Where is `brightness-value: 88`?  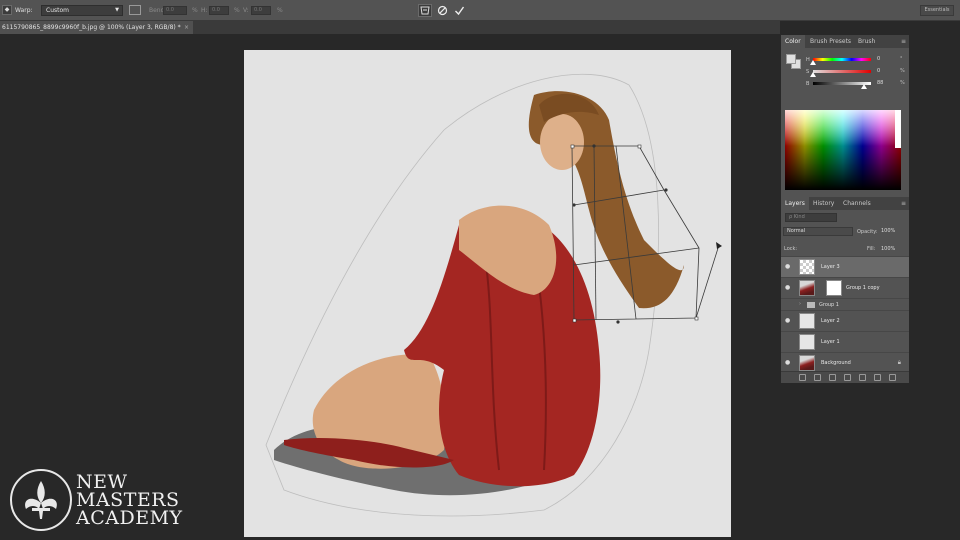 brightness-value: 88 is located at coordinates (886, 83).